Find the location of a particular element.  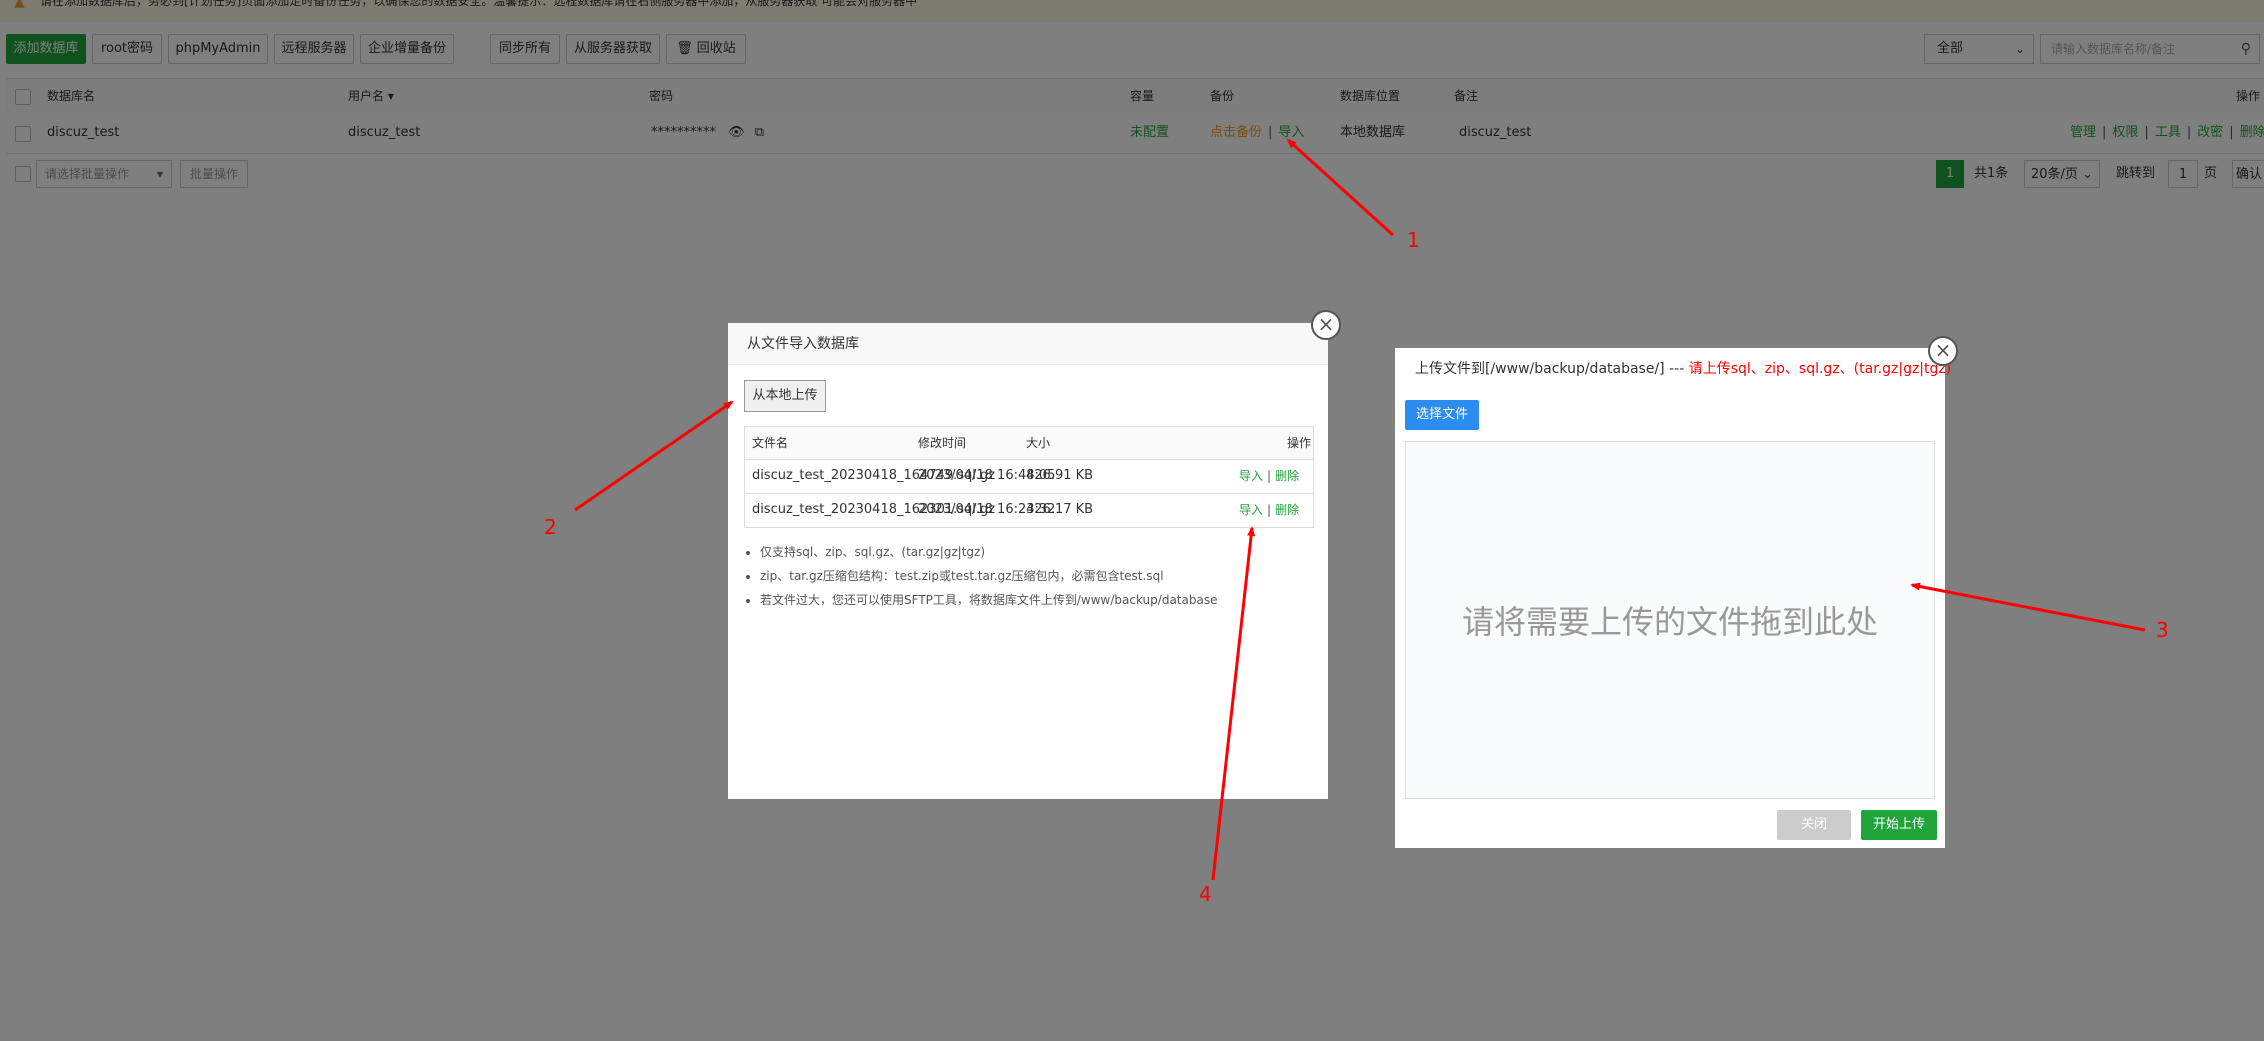

annotation-label-1: 1 is located at coordinates (1413, 240).